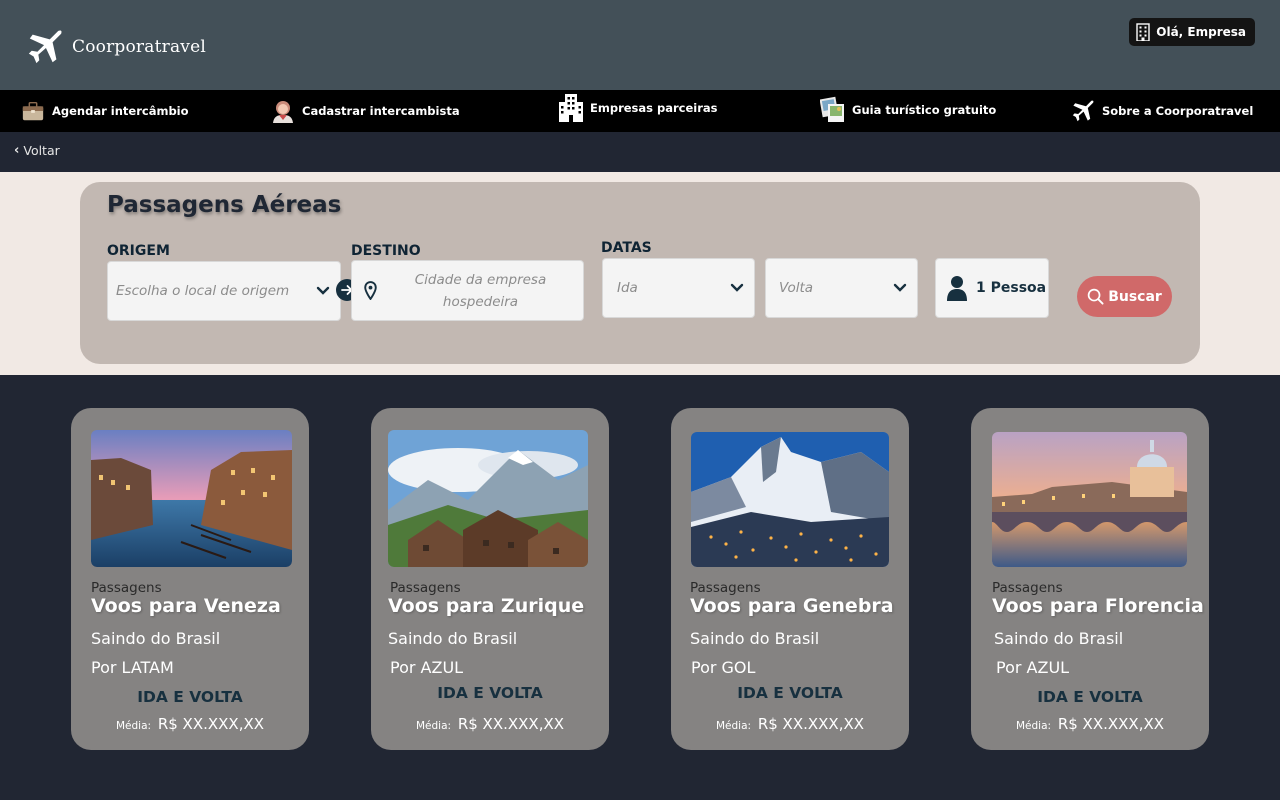 The image size is (1280, 800). What do you see at coordinates (480, 291) in the screenshot?
I see `destination-placeholder: Cidade da empresa hospedeira` at bounding box center [480, 291].